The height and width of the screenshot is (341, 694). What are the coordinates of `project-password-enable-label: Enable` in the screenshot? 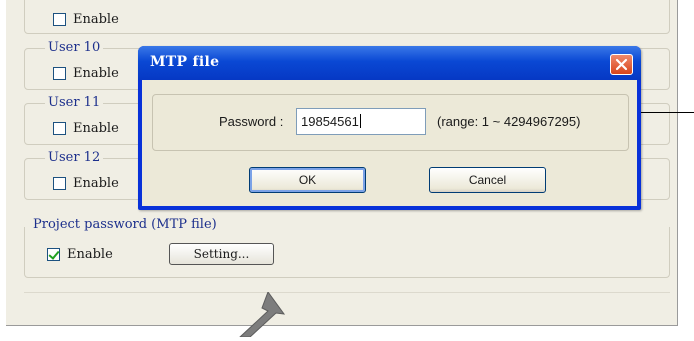 It's located at (90, 254).